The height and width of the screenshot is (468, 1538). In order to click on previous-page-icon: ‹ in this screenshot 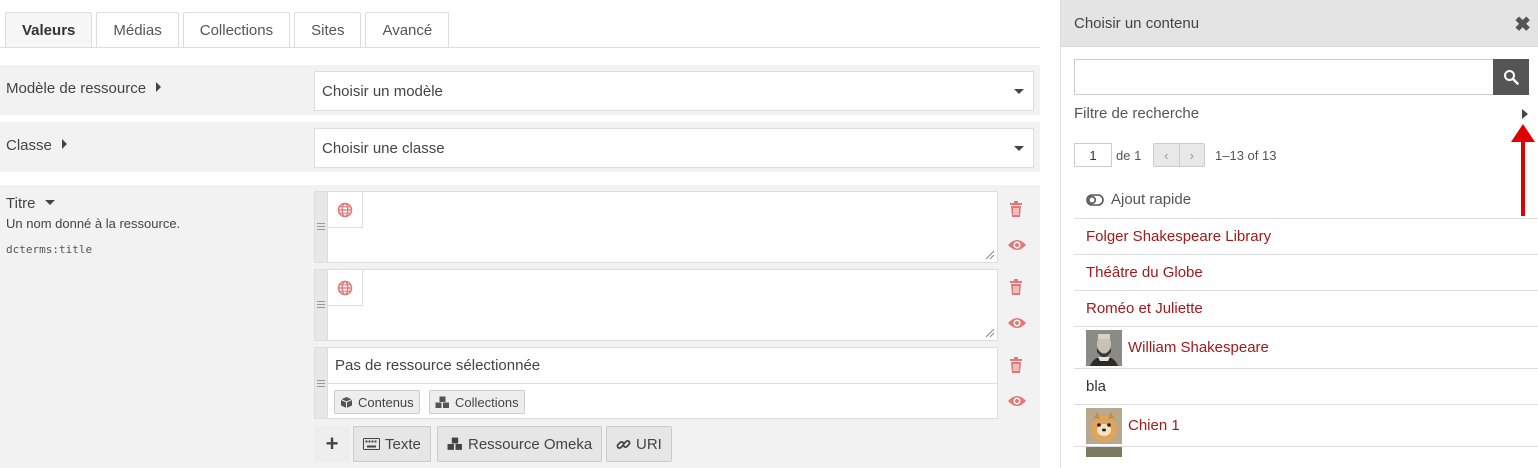, I will do `click(1167, 155)`.